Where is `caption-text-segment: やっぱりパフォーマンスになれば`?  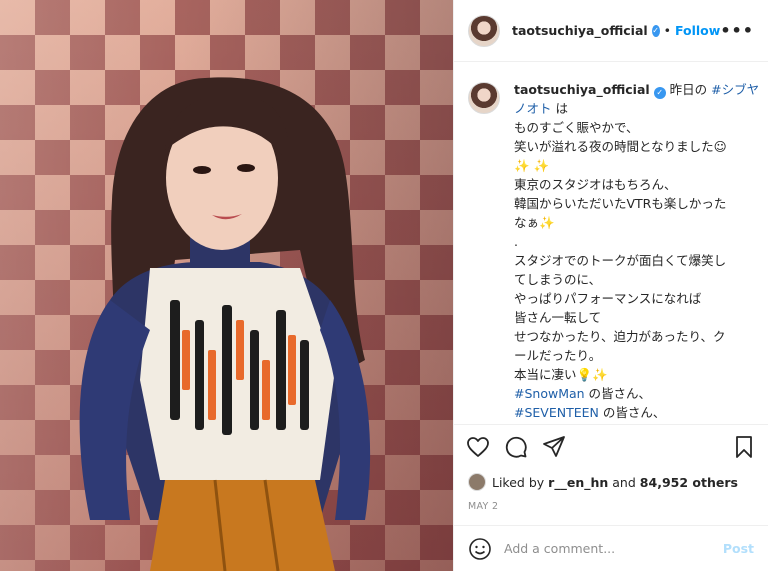 caption-text-segment: やっぱりパフォーマンスになれば is located at coordinates (608, 298).